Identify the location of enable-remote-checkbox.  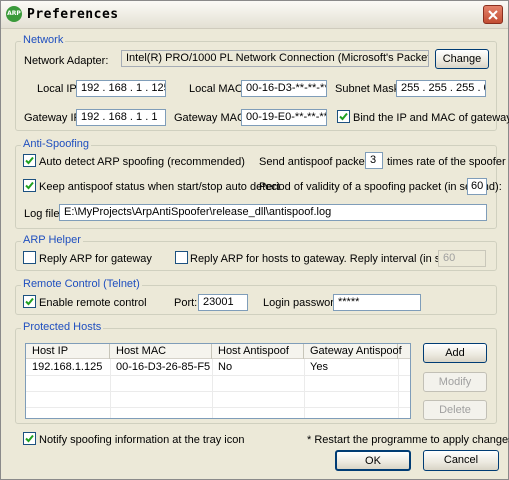
(29, 301).